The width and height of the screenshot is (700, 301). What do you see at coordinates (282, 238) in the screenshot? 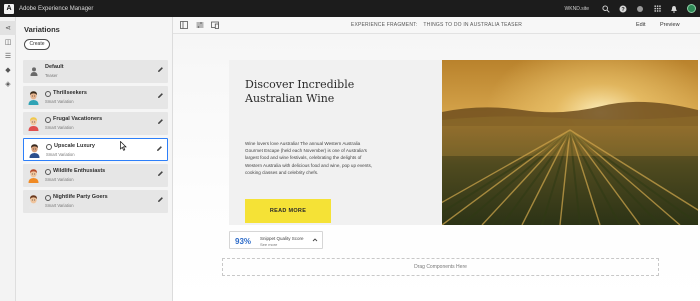
I see `quality-label: Snippet Quality Score` at bounding box center [282, 238].